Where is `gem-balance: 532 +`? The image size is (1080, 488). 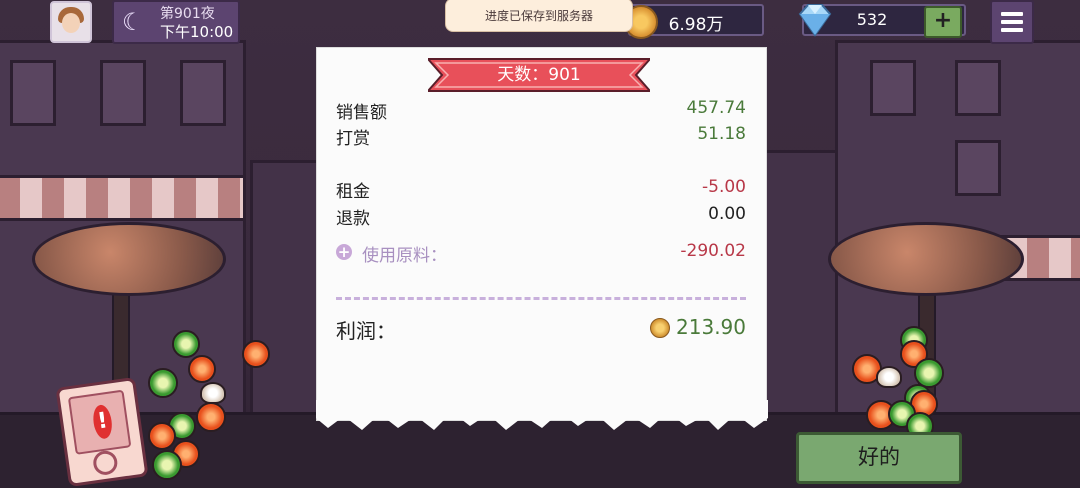 gem-balance: 532 + is located at coordinates (882, 21).